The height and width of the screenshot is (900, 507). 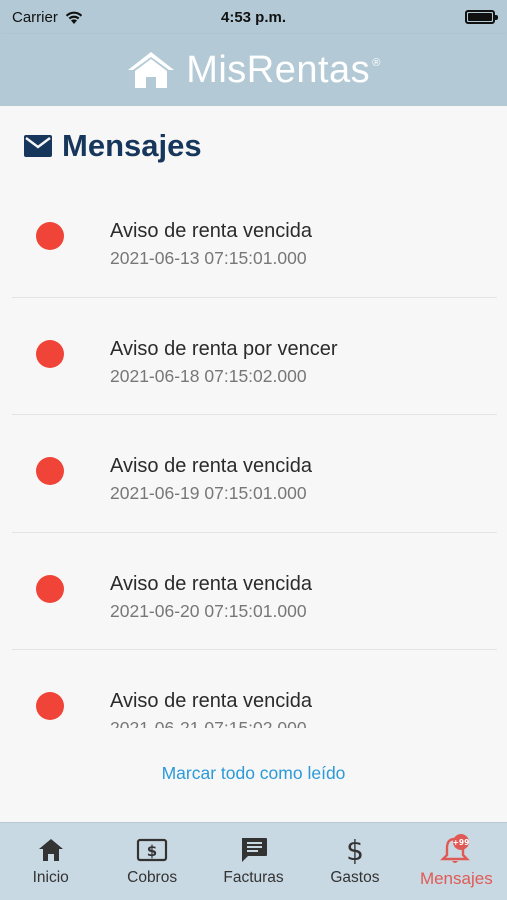 What do you see at coordinates (461, 842) in the screenshot?
I see `notification-badge: +99` at bounding box center [461, 842].